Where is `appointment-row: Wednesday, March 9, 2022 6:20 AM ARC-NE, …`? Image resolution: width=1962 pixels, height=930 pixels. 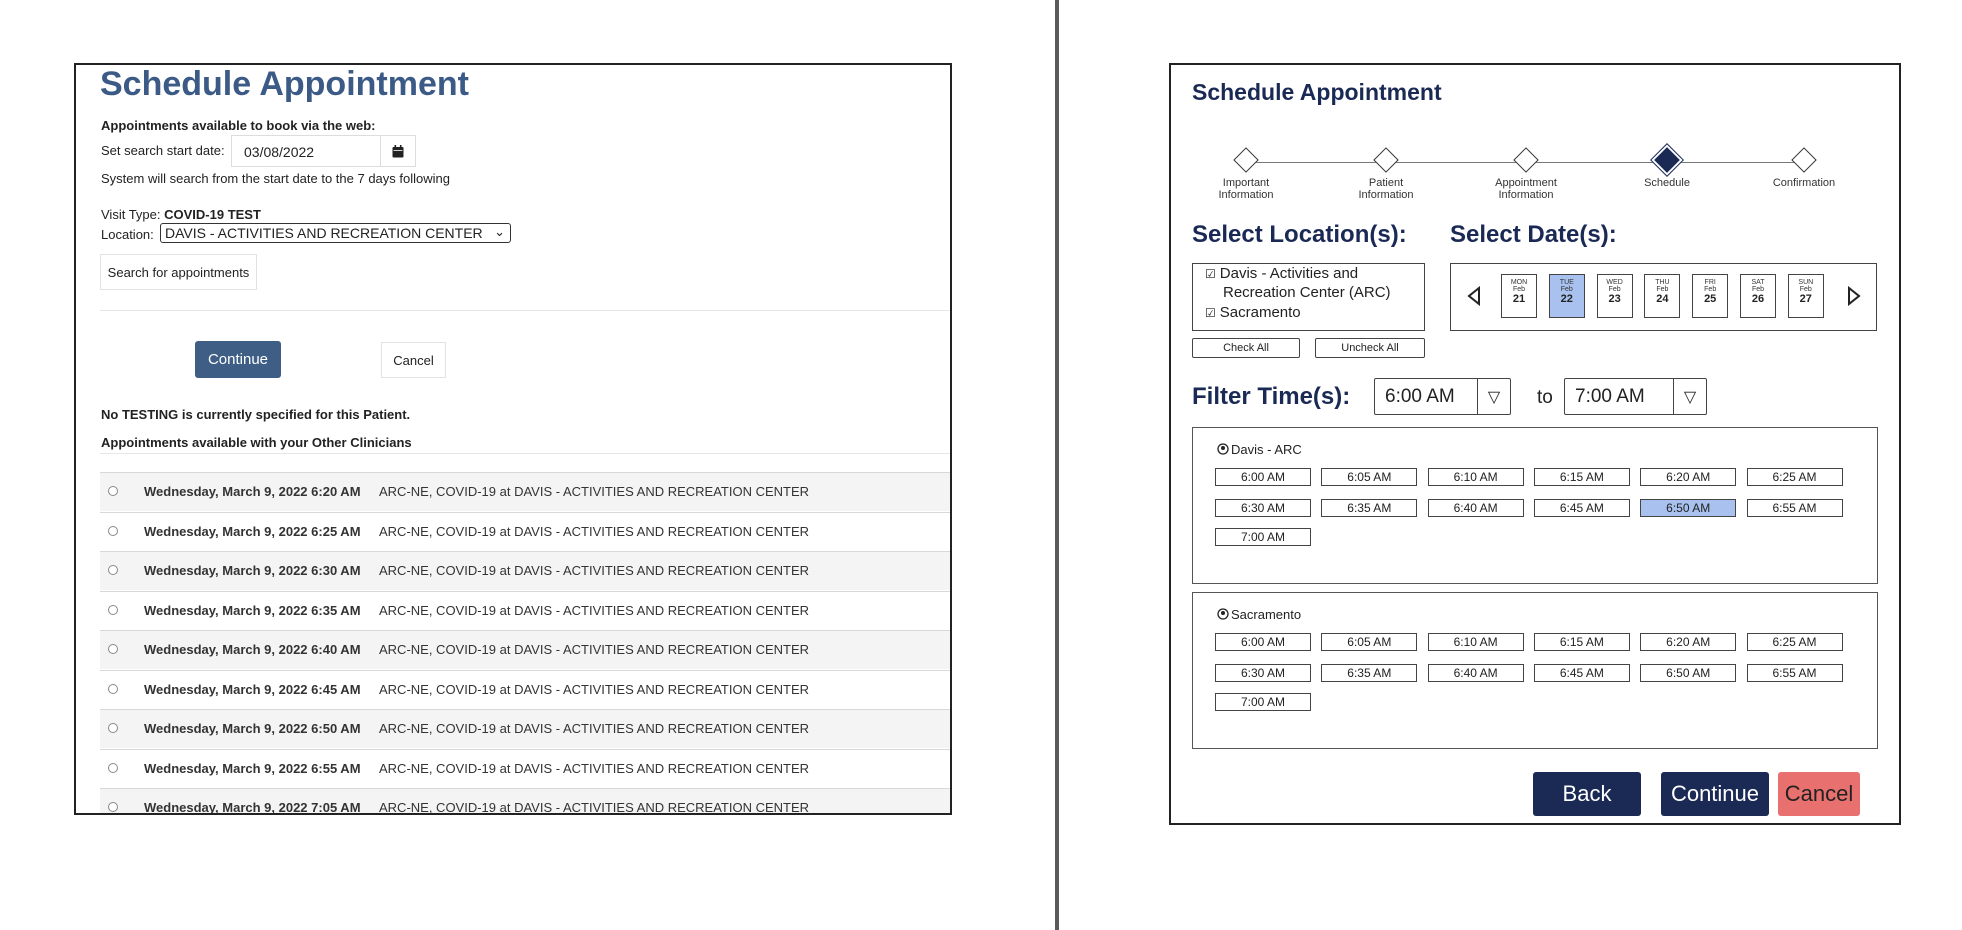 appointment-row: Wednesday, March 9, 2022 6:20 AM ARC-NE, … is located at coordinates (525, 491).